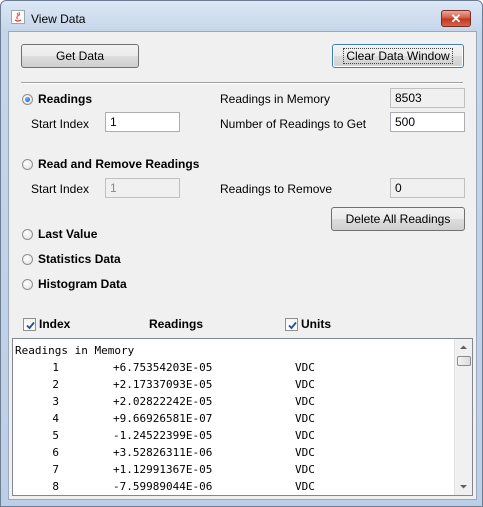 The width and height of the screenshot is (483, 507). Describe the element at coordinates (60, 124) in the screenshot. I see `start-index-label: Start Index` at that location.